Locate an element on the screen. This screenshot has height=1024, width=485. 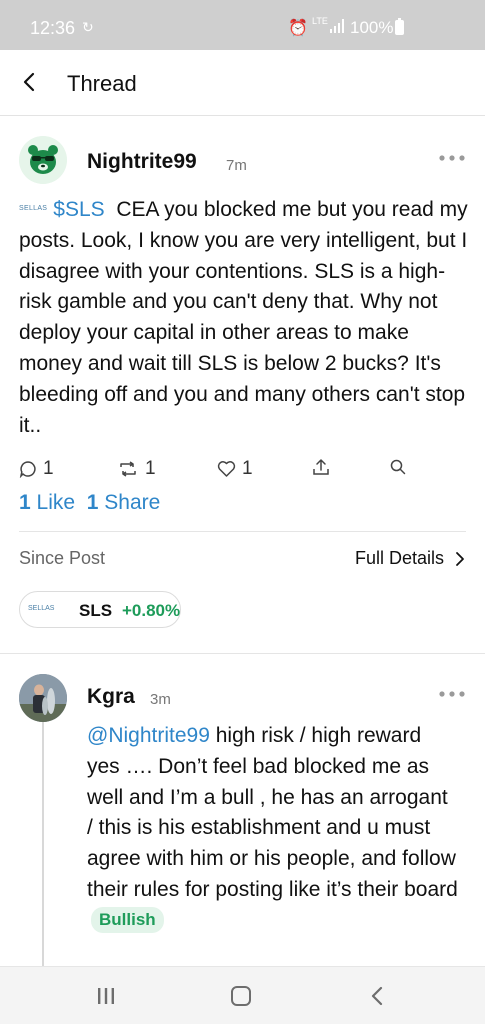
alarm-icon: ⏰ is located at coordinates (298, 28).